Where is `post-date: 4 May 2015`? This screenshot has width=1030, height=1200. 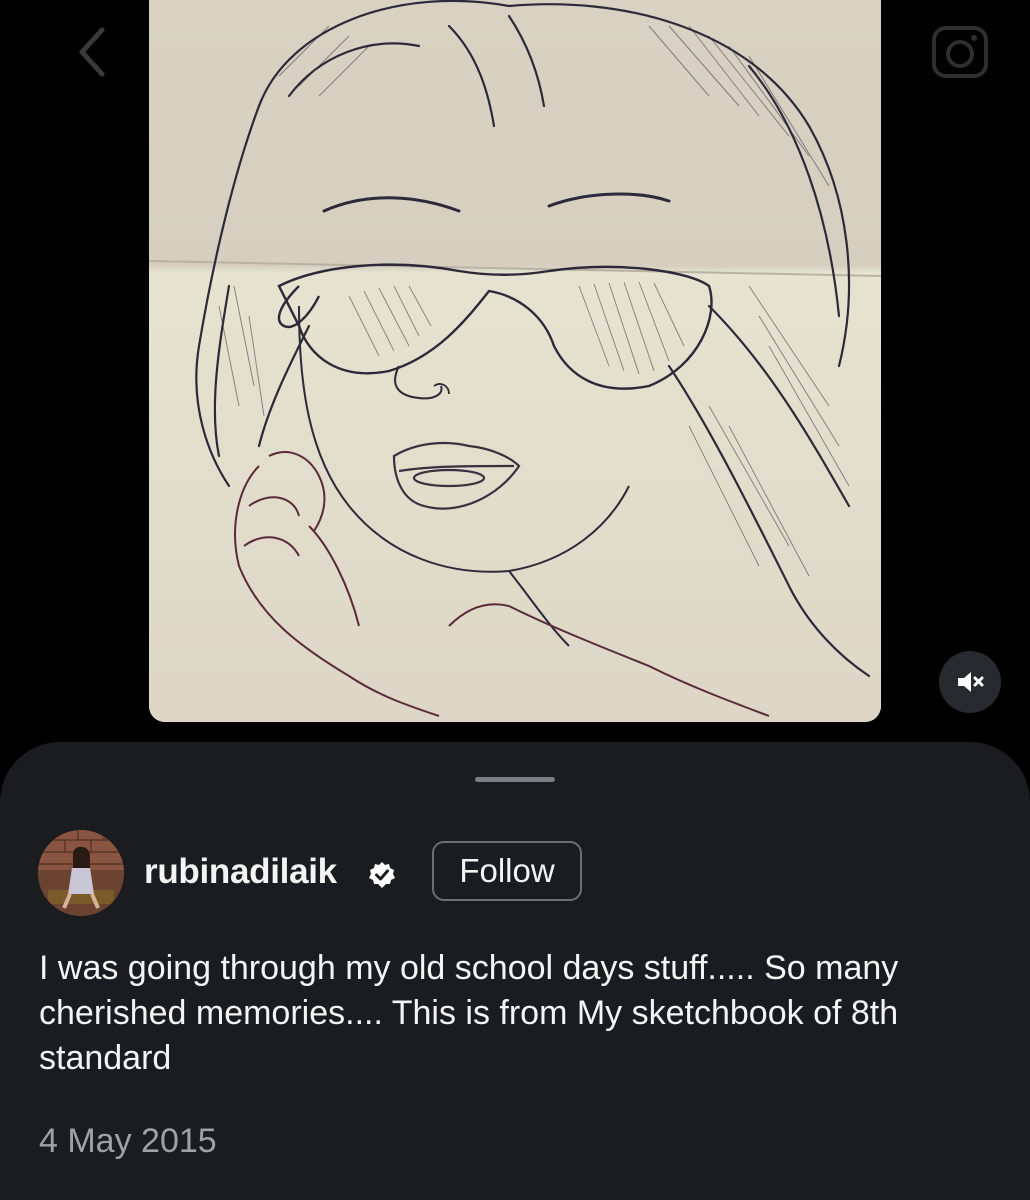
post-date: 4 May 2015 is located at coordinates (128, 1141).